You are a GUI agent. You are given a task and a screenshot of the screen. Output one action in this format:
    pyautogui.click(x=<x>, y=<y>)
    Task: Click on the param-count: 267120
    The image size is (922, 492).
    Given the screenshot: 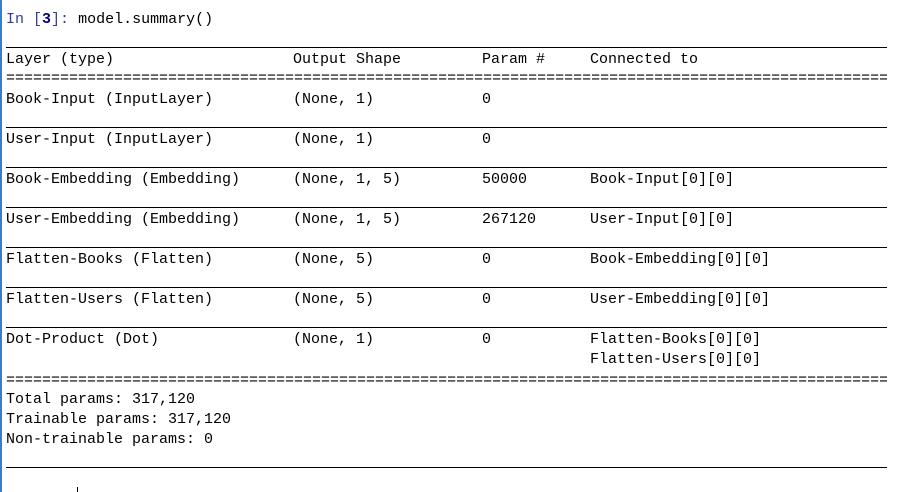 What is the action you would take?
    pyautogui.click(x=509, y=219)
    